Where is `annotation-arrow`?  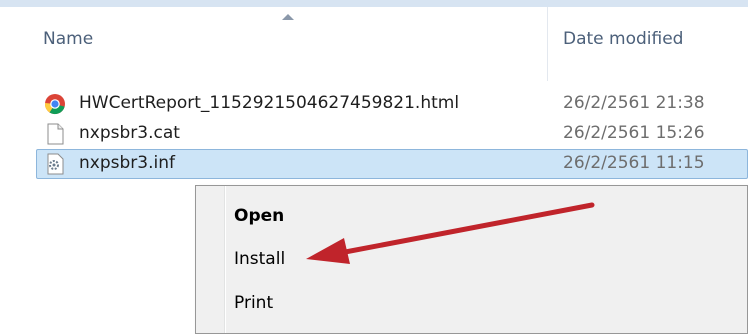 annotation-arrow is located at coordinates (450, 233).